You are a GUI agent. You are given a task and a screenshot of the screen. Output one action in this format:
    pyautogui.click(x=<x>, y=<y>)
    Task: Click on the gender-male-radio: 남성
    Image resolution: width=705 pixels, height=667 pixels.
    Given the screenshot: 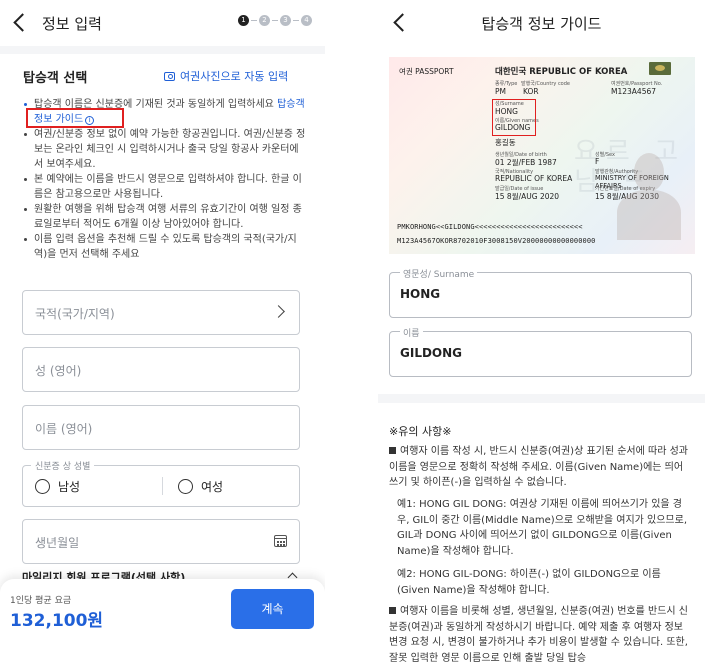 What is the action you would take?
    pyautogui.click(x=57, y=486)
    